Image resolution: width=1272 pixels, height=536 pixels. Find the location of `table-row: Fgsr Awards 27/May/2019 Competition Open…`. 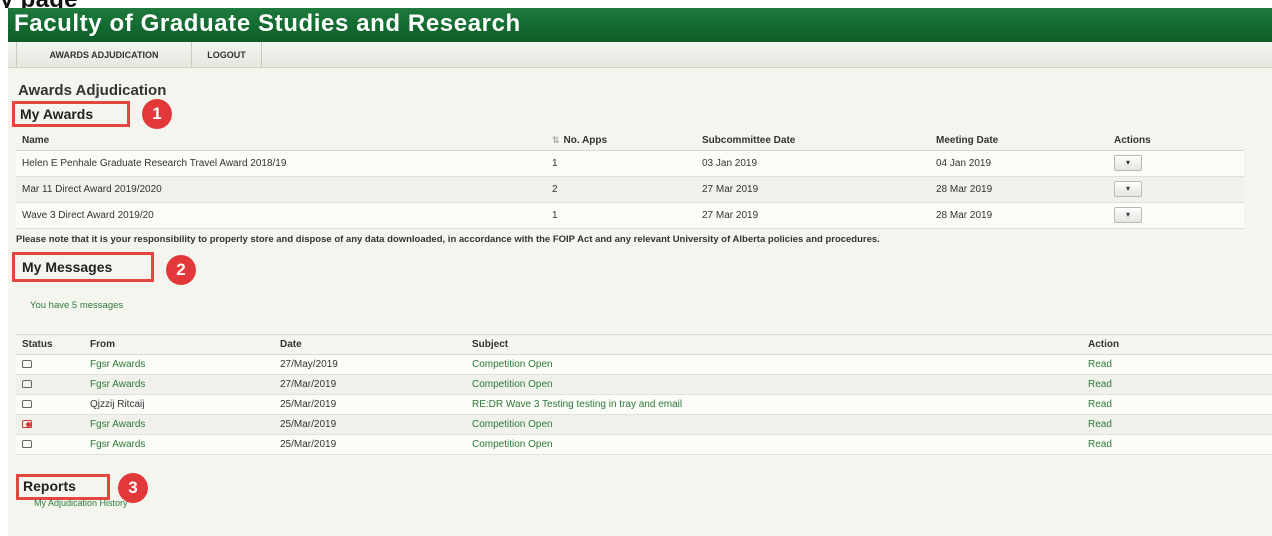

table-row: Fgsr Awards 27/May/2019 Competition Open… is located at coordinates (644, 364).